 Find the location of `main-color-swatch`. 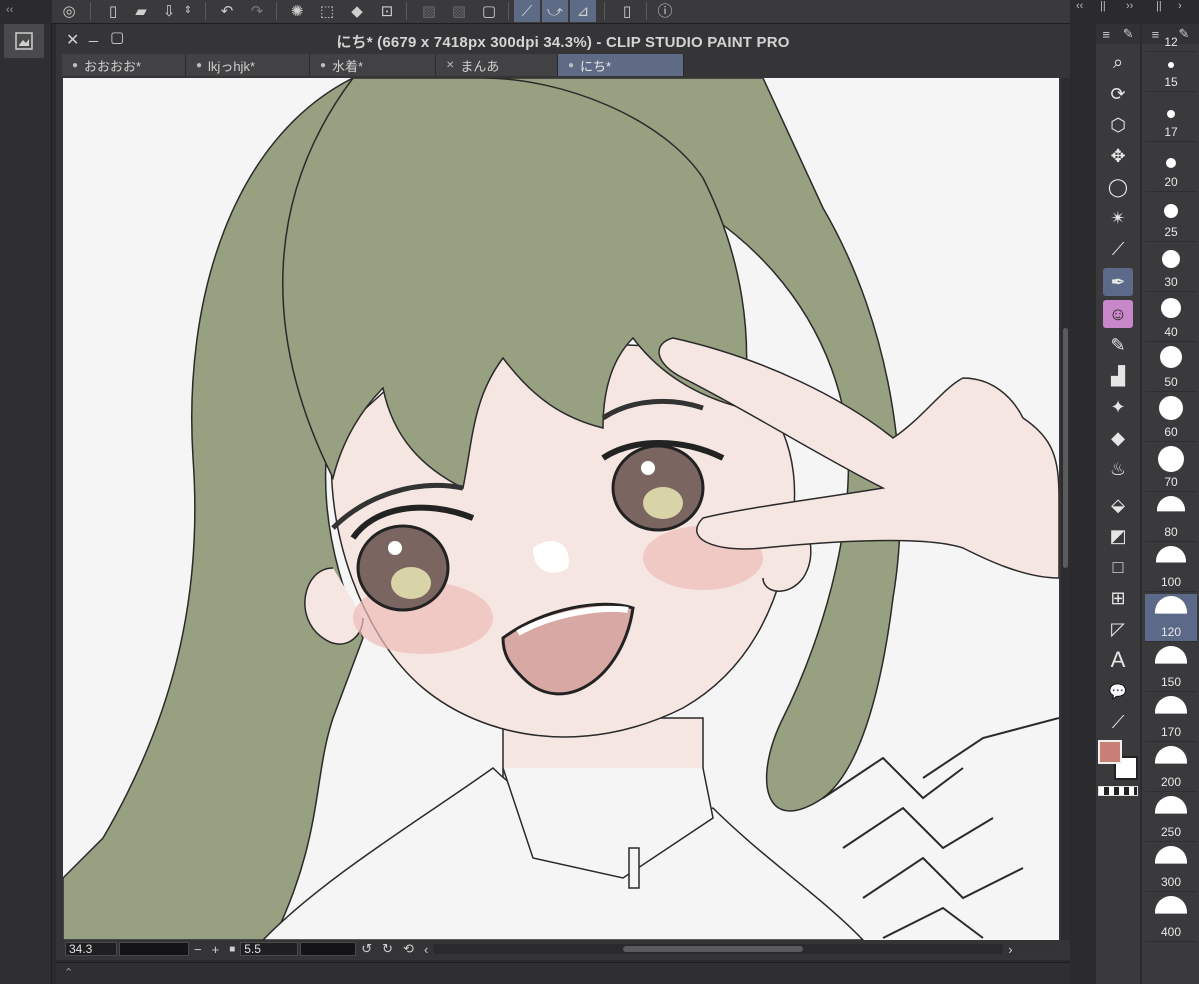

main-color-swatch is located at coordinates (1110, 752).